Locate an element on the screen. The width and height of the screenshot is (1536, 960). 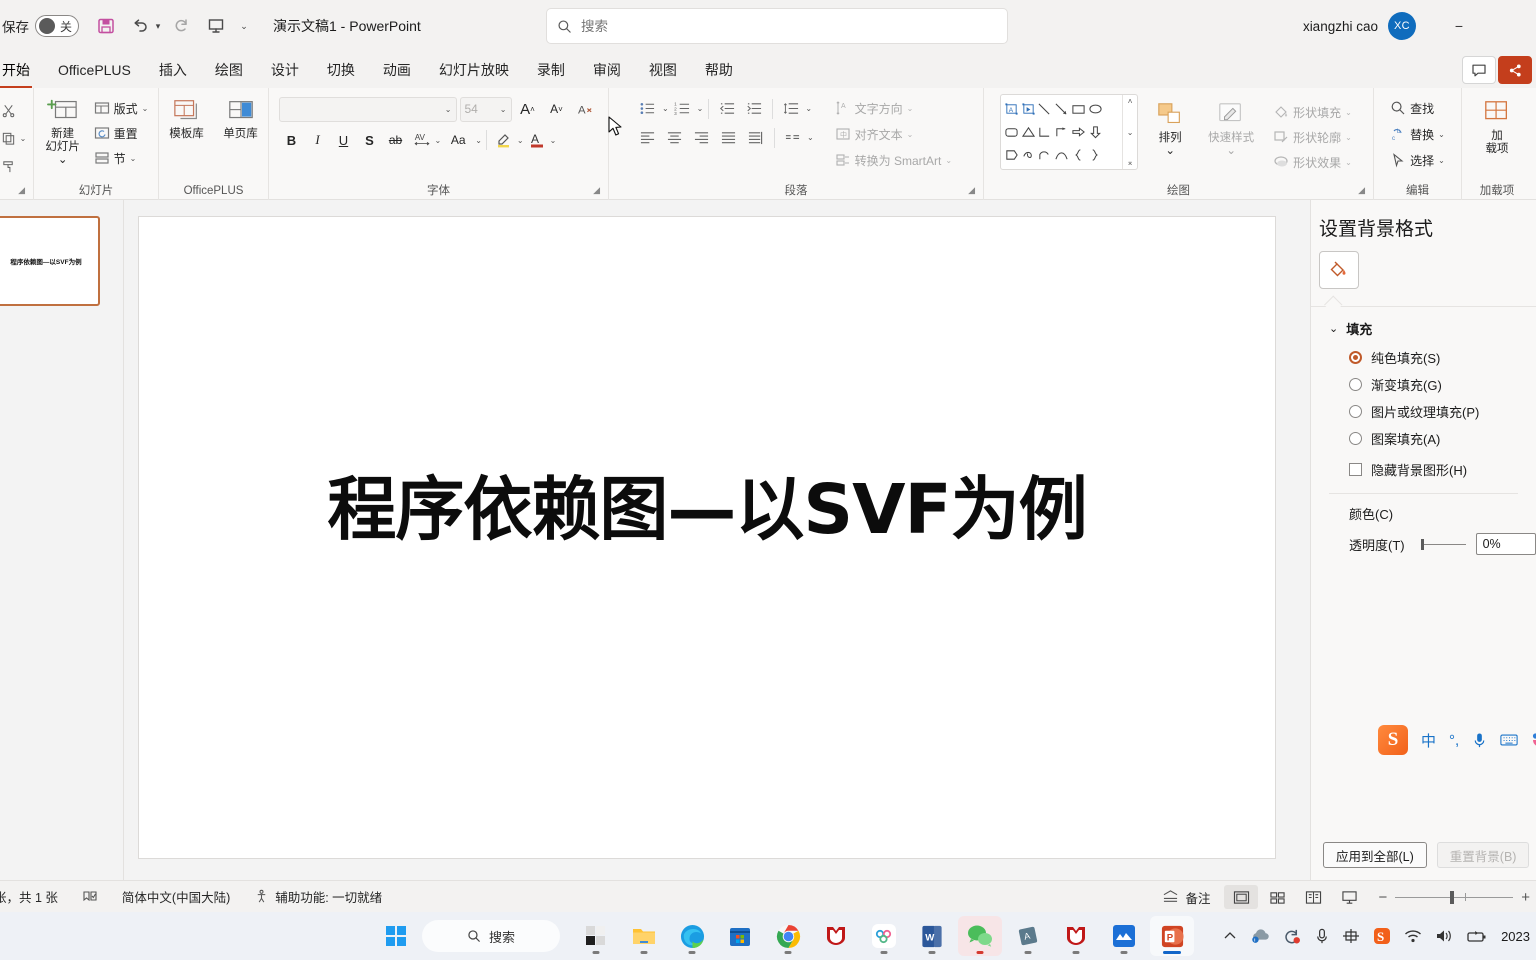
microsoft-store-icon is located at coordinates (740, 936).